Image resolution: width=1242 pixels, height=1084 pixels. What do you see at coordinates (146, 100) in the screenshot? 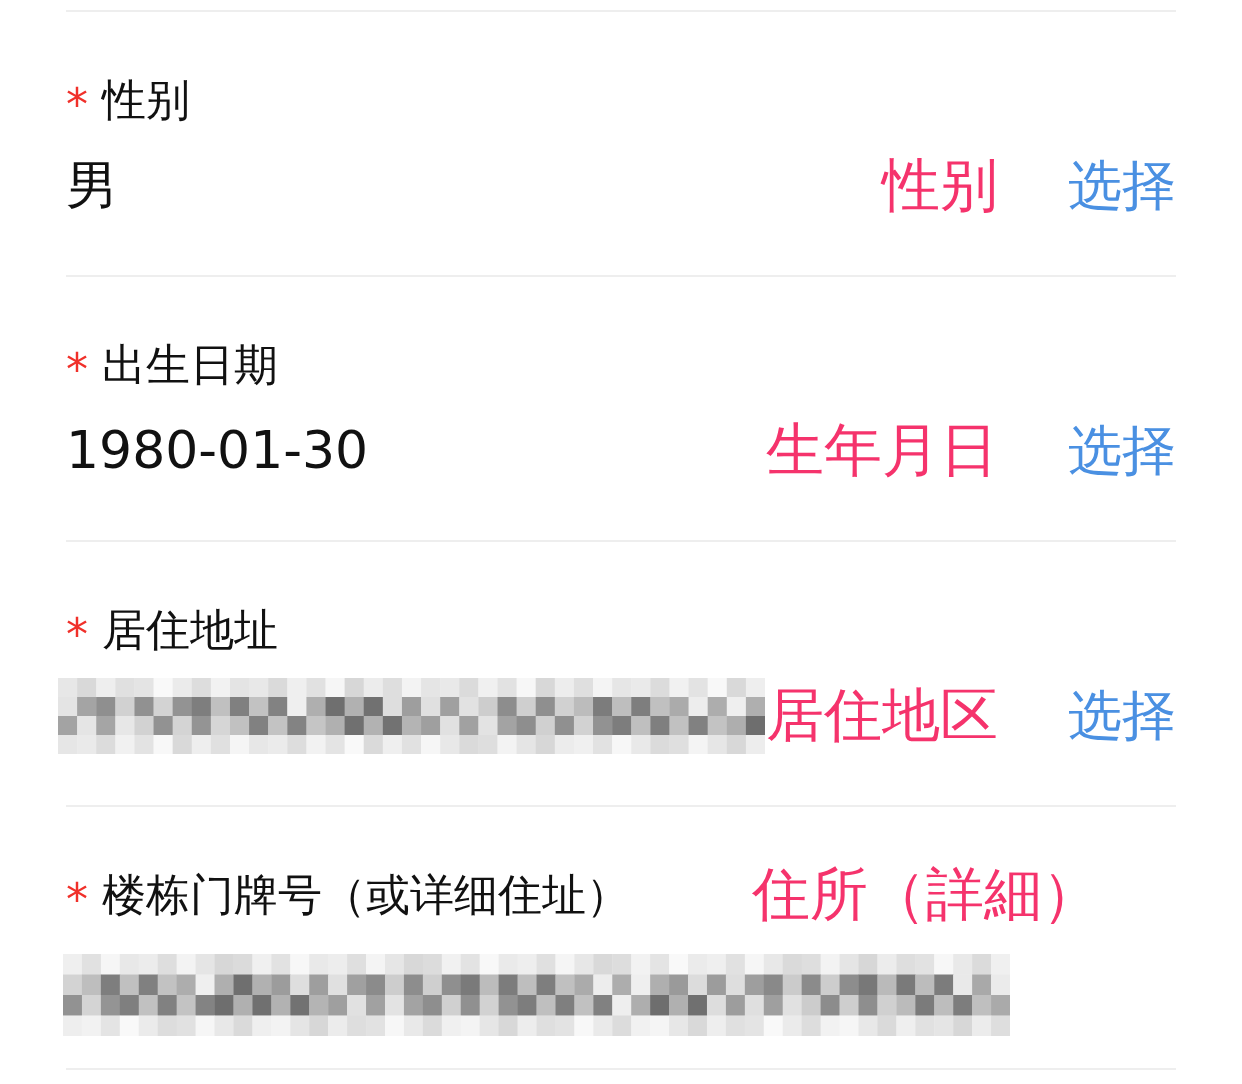
I see `field-label: 性别` at bounding box center [146, 100].